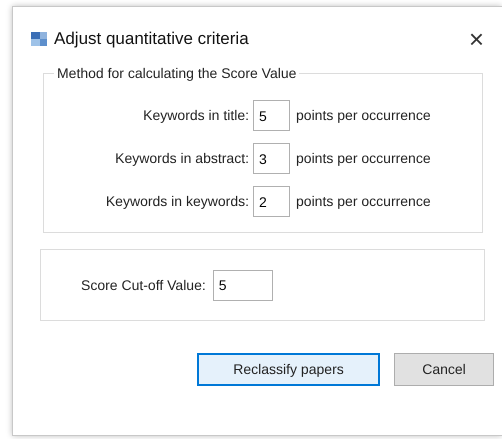 The width and height of the screenshot is (502, 439). Describe the element at coordinates (476, 39) in the screenshot. I see `close-button: ×` at that location.